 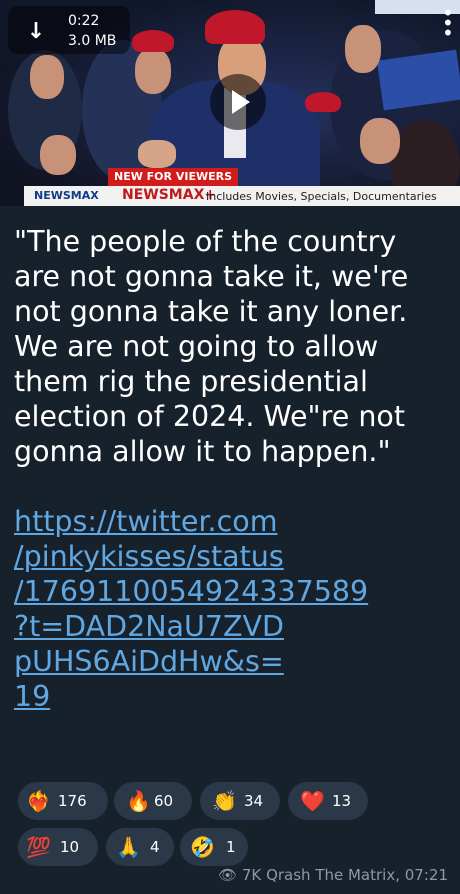 I want to click on clapping-hands-icon: 👏, so click(x=224, y=801).